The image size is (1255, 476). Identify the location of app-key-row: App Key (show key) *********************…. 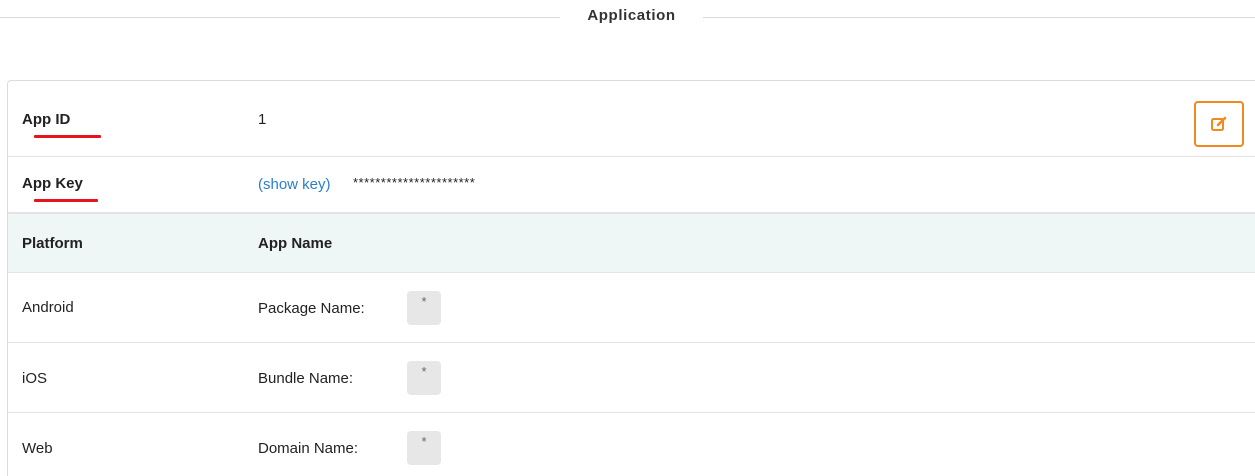
(631, 185).